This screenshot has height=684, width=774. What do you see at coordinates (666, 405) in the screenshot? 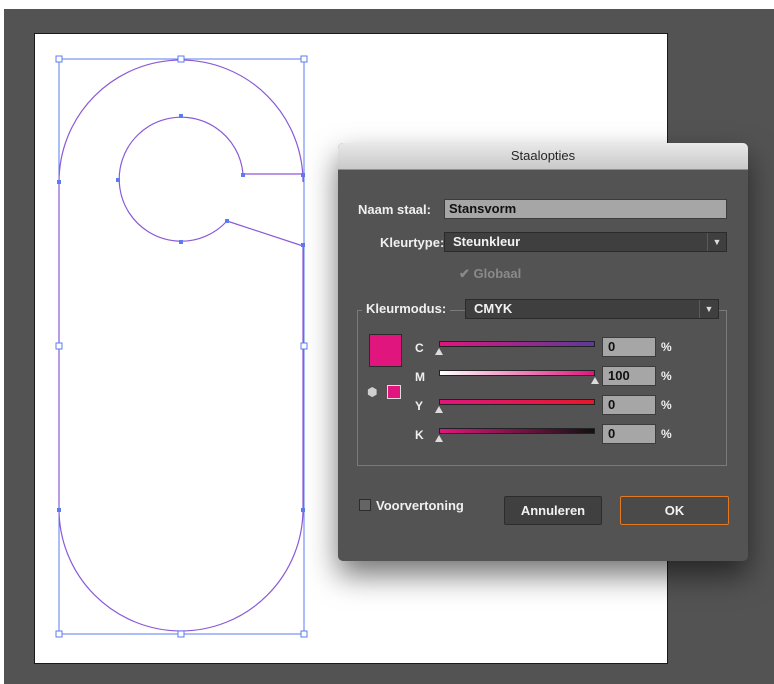
I see `channel-y-unit: %` at bounding box center [666, 405].